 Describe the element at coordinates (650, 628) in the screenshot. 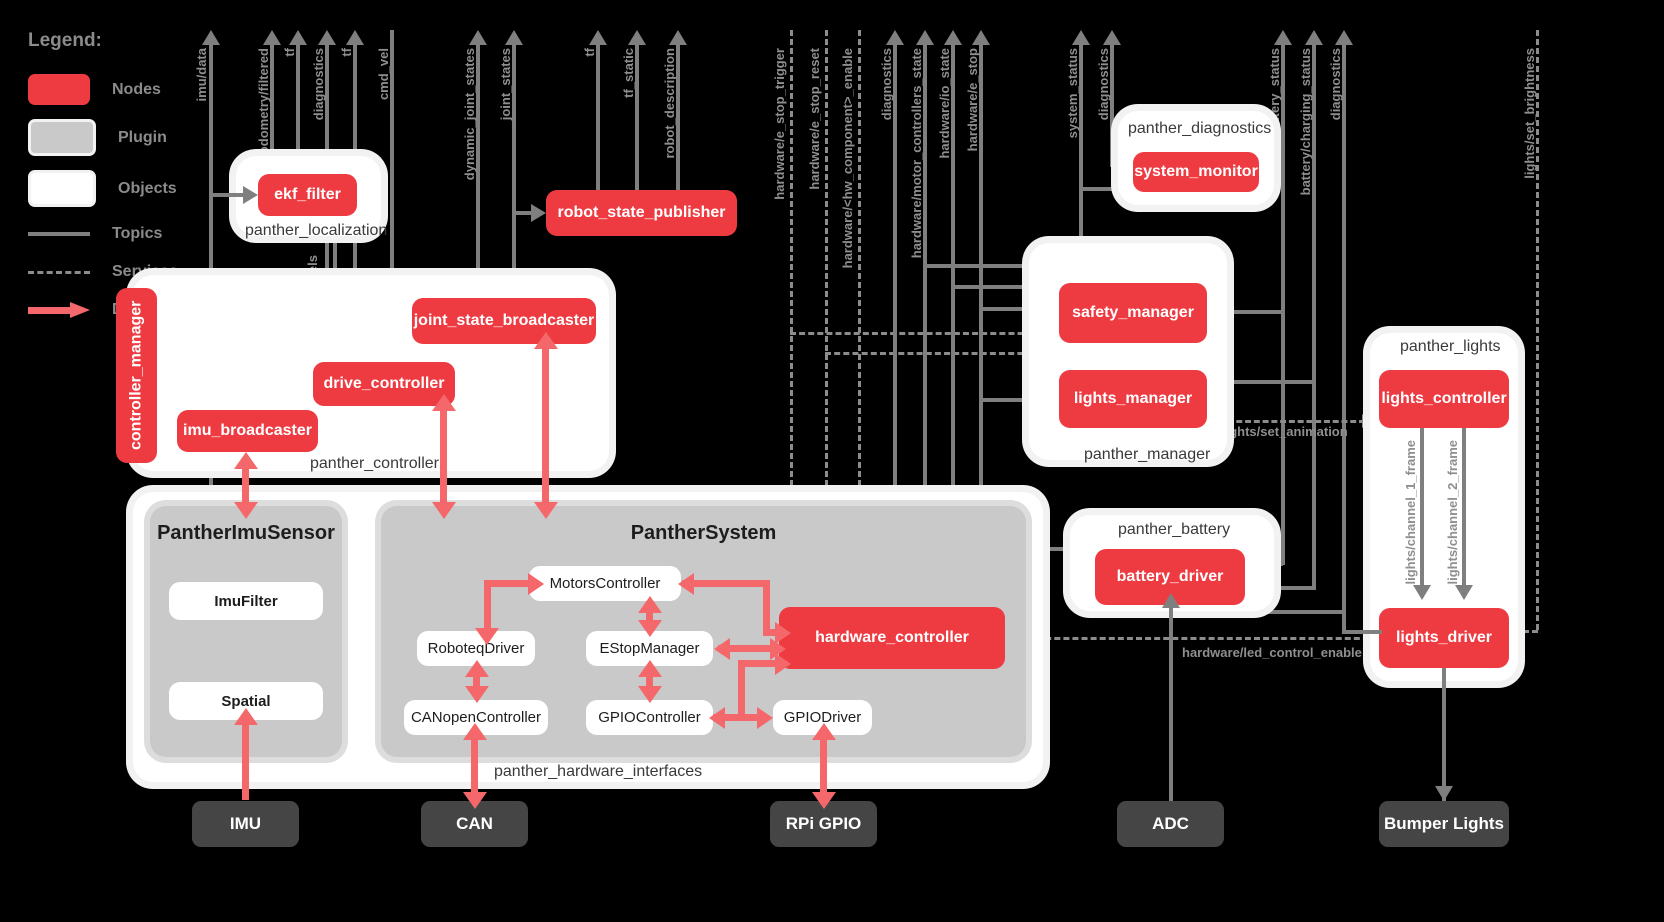

I see `arrowhead-motors-to-estop` at that location.